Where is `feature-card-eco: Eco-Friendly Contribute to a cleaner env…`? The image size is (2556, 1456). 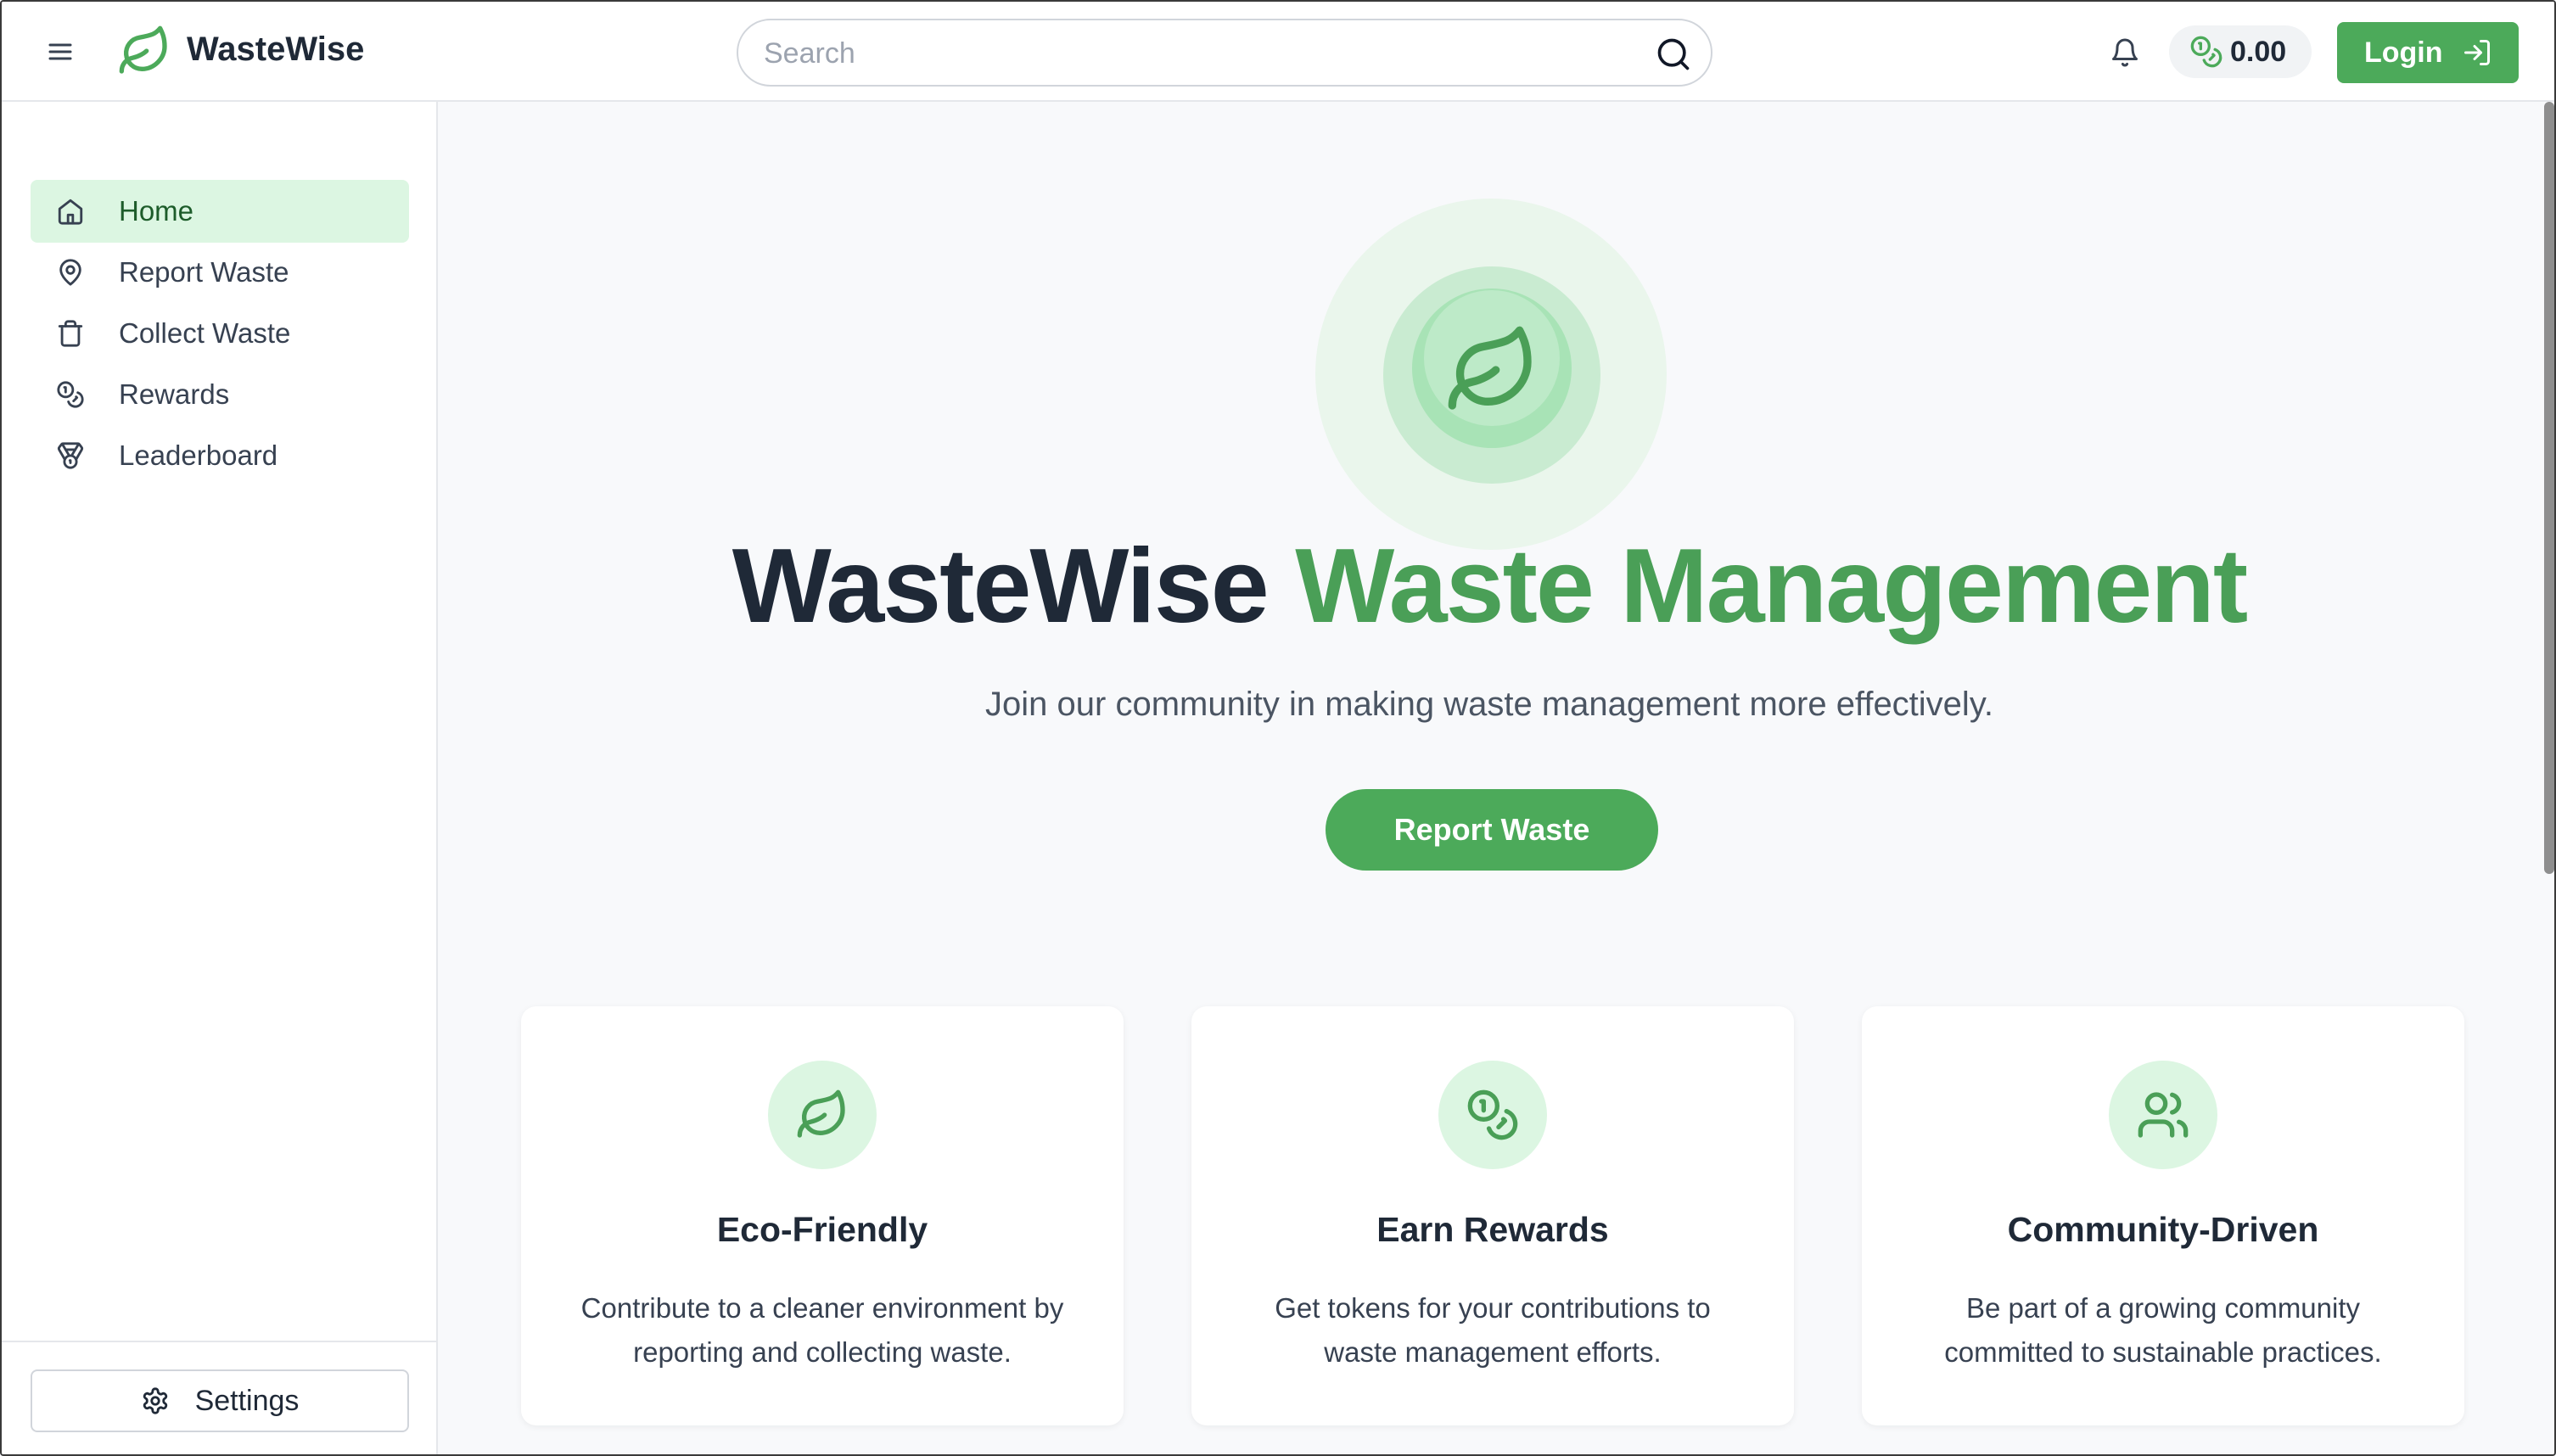 feature-card-eco: Eco-Friendly Contribute to a cleaner env… is located at coordinates (822, 1216).